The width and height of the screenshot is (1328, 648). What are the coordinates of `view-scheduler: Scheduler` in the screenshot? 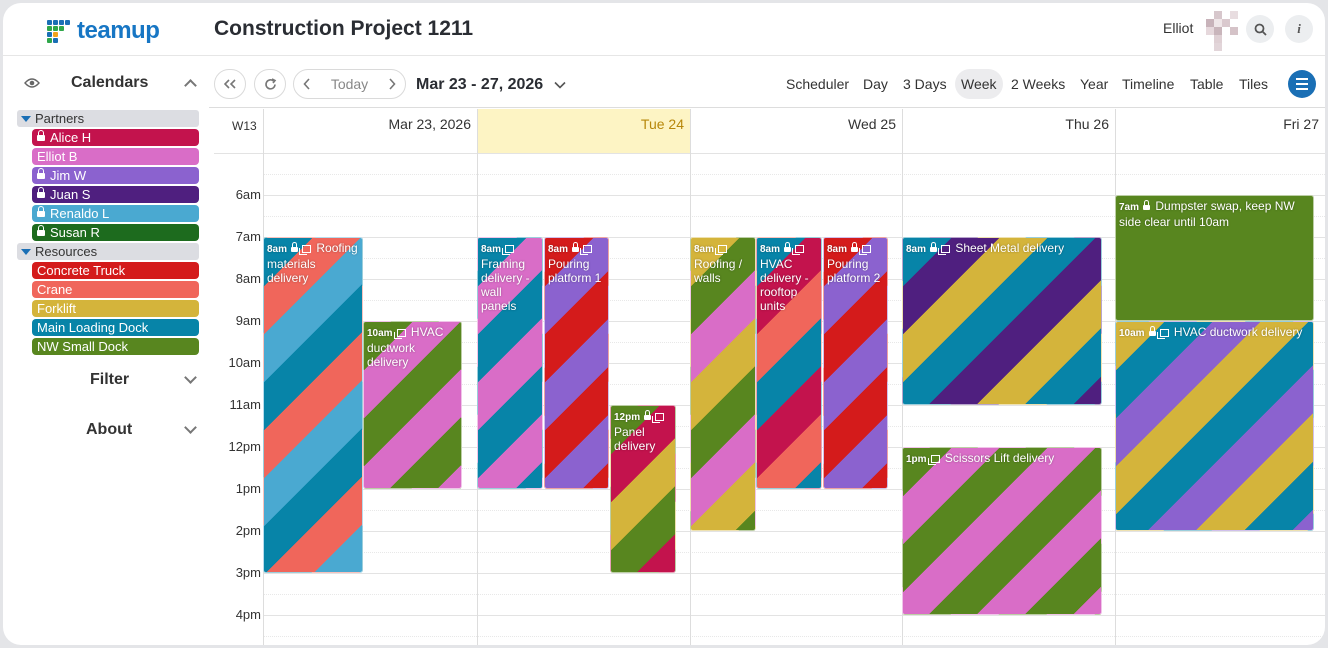 It's located at (817, 84).